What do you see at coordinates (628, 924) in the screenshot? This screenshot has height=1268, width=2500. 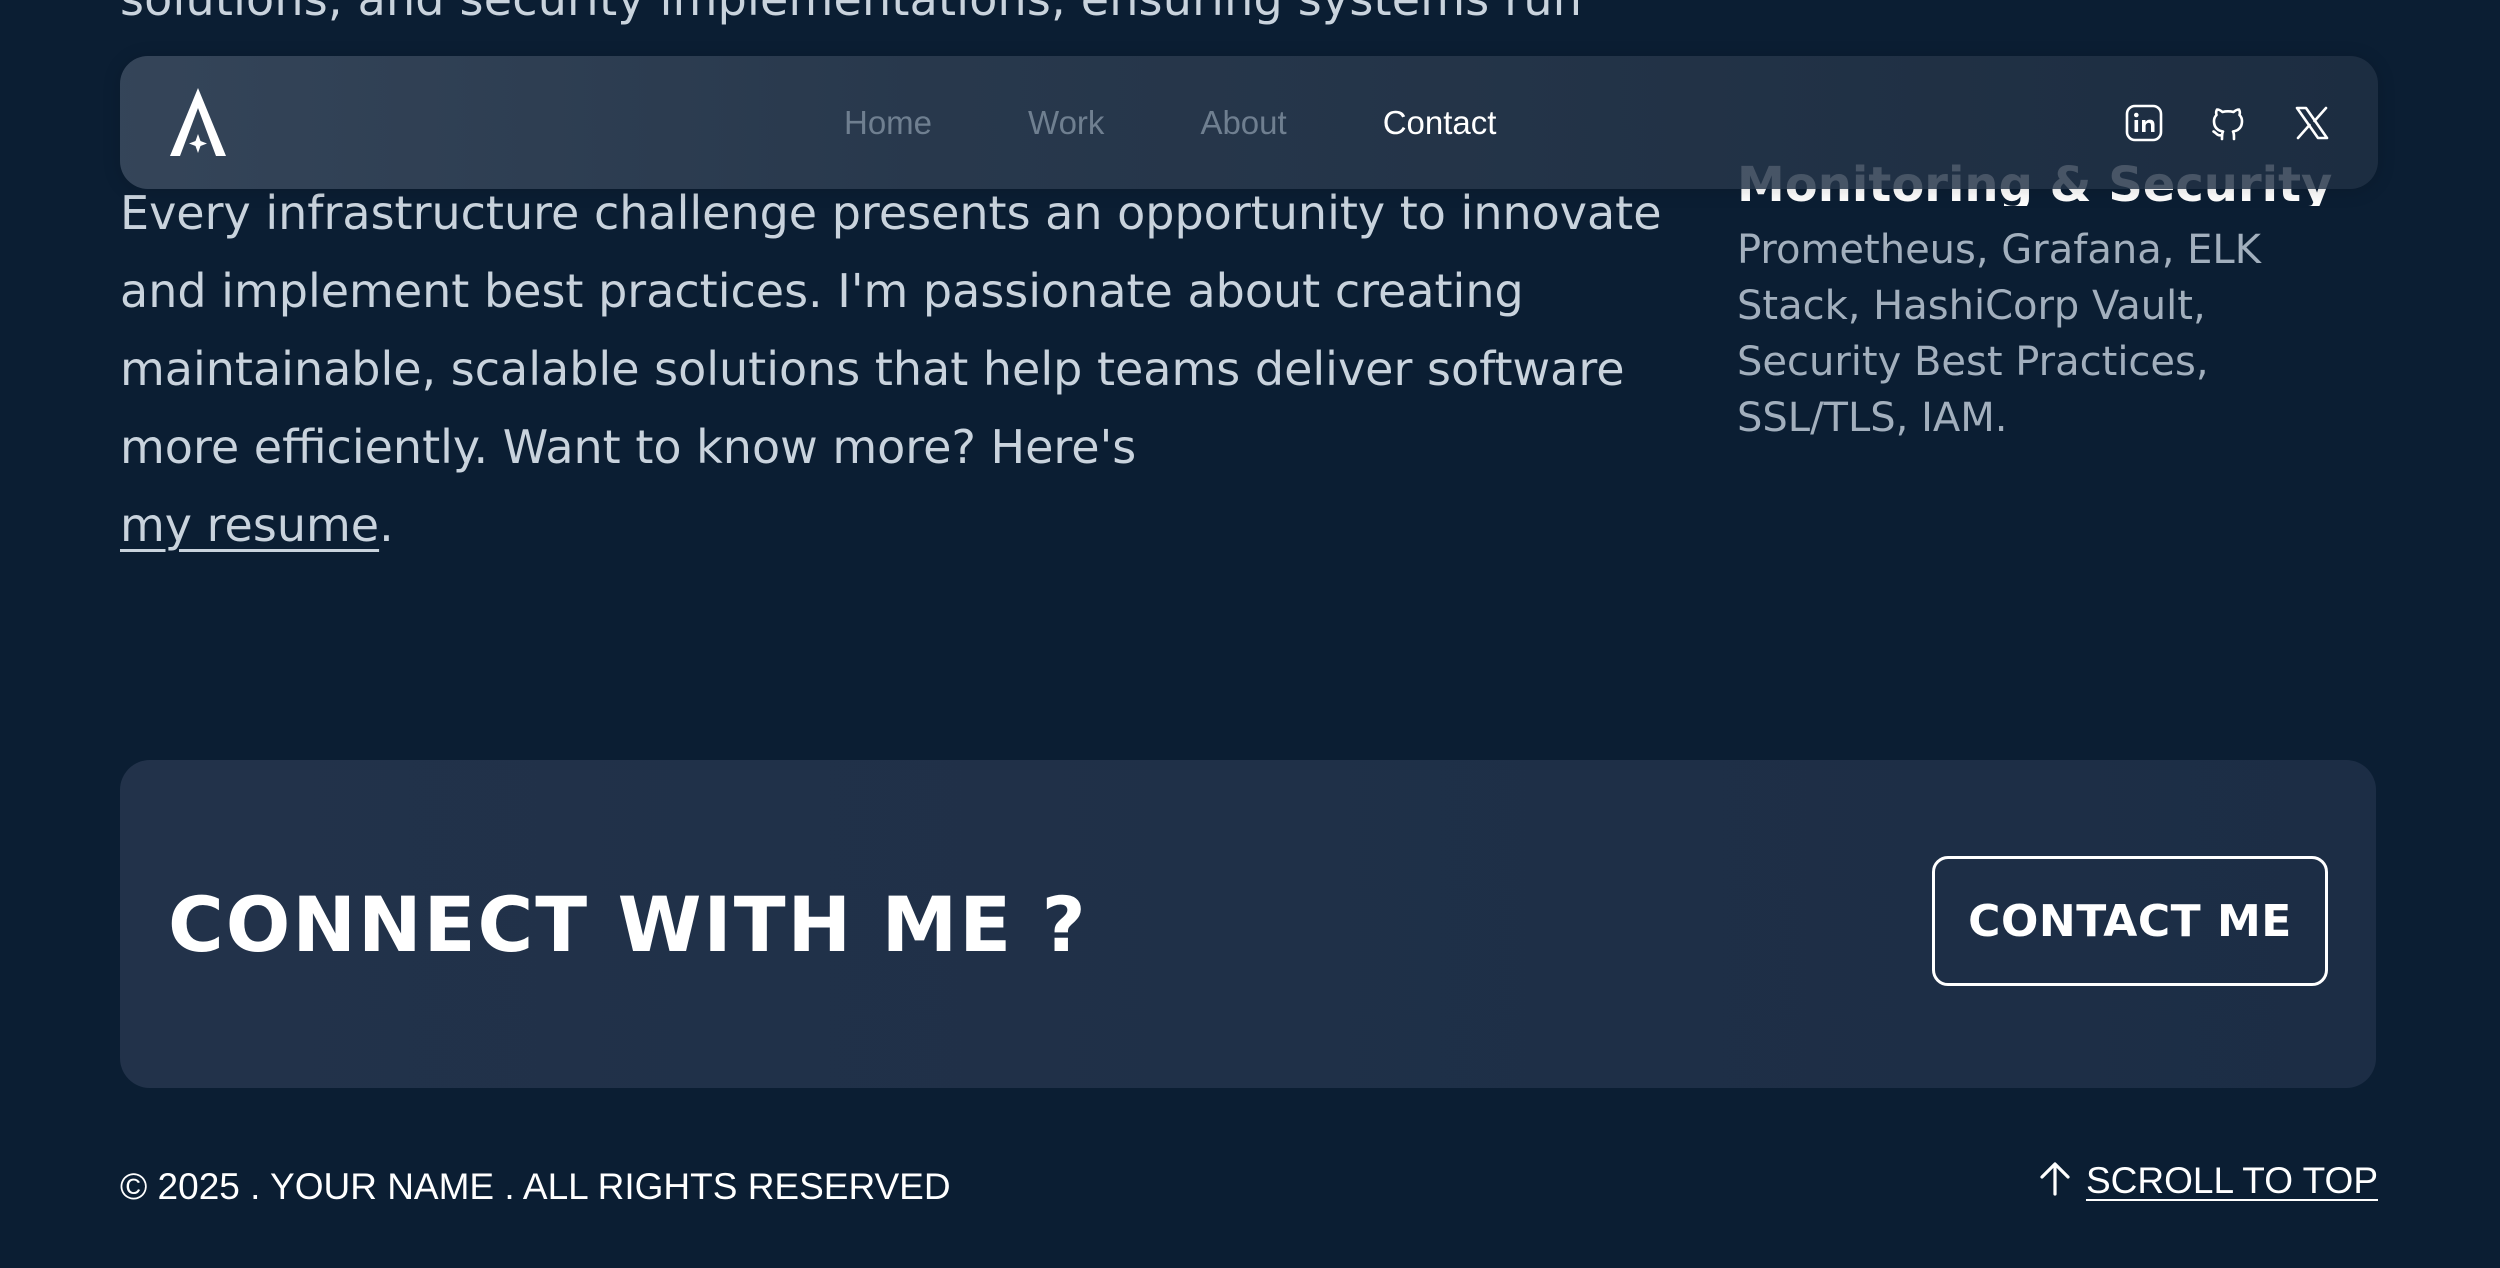 I see `connect-title: CONNECT WITH ME ?` at bounding box center [628, 924].